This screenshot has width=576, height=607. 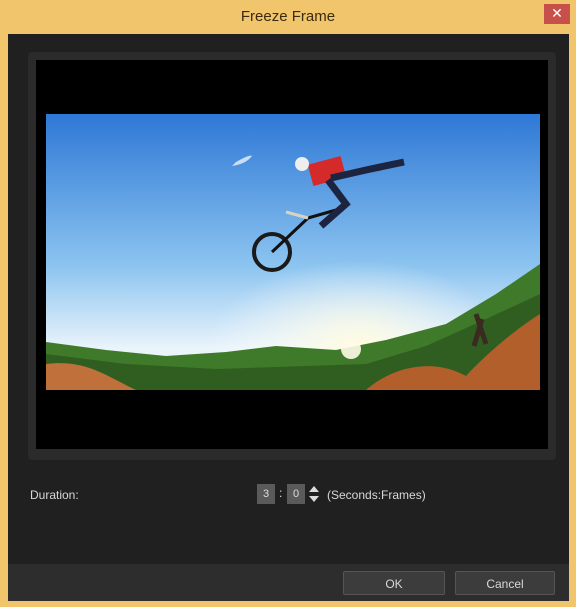 I want to click on duration-units-label: (Seconds:Frames), so click(x=376, y=495).